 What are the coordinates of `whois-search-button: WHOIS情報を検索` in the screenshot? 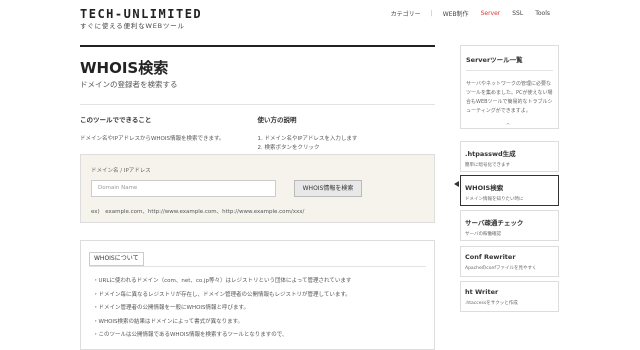 It's located at (328, 188).